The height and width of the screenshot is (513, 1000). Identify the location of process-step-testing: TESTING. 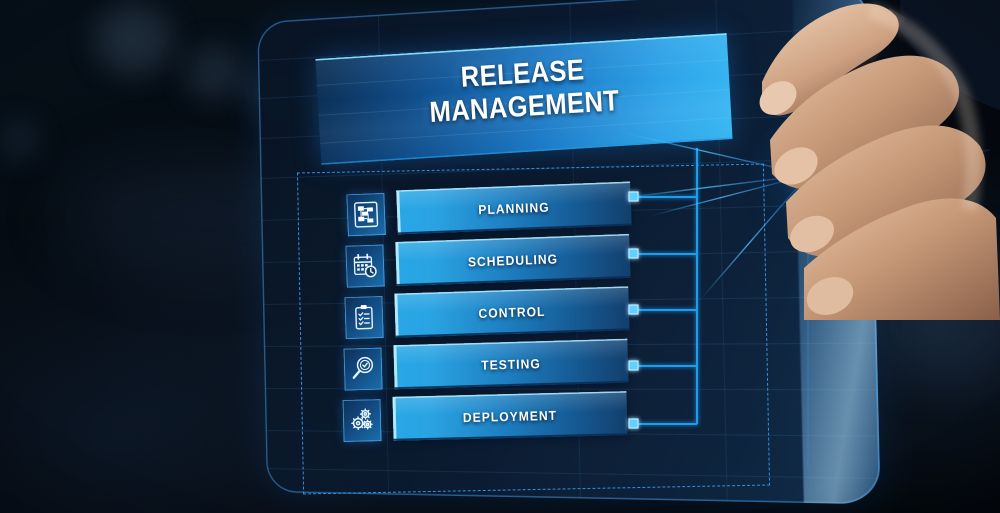
(508, 364).